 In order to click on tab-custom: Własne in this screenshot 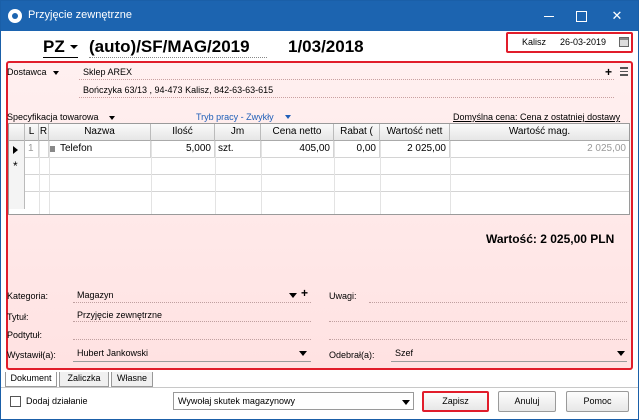, I will do `click(132, 379)`.